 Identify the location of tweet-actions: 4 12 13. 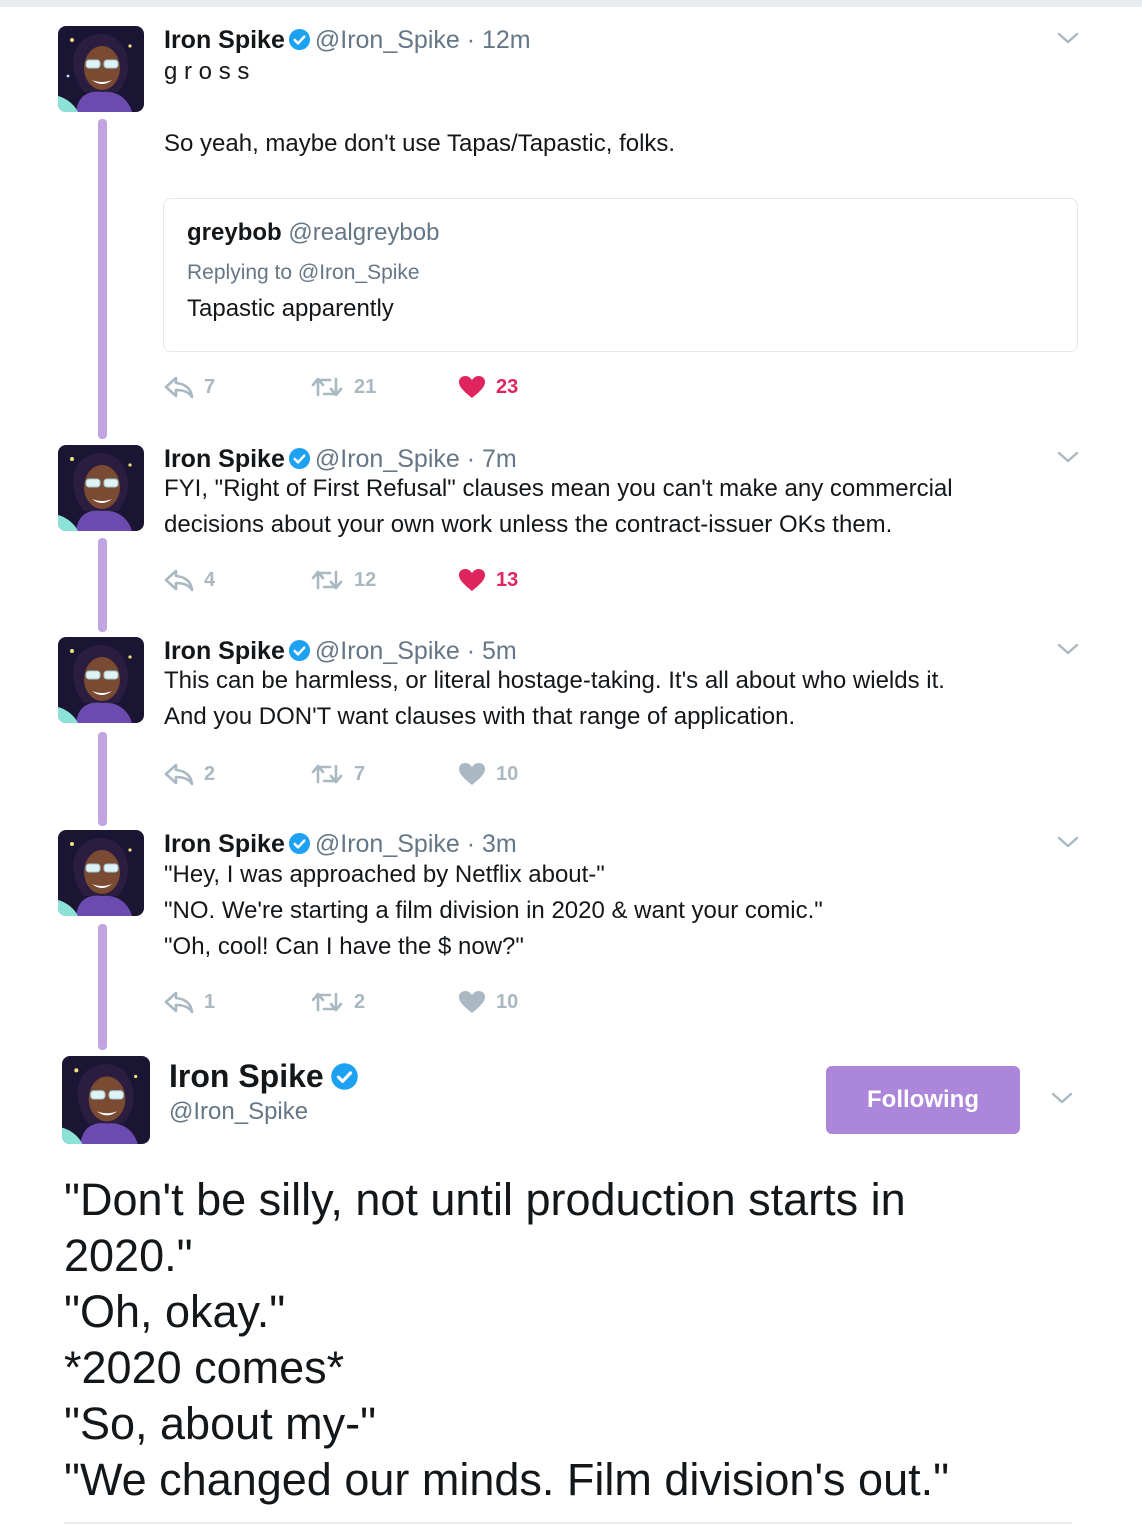
(414, 580).